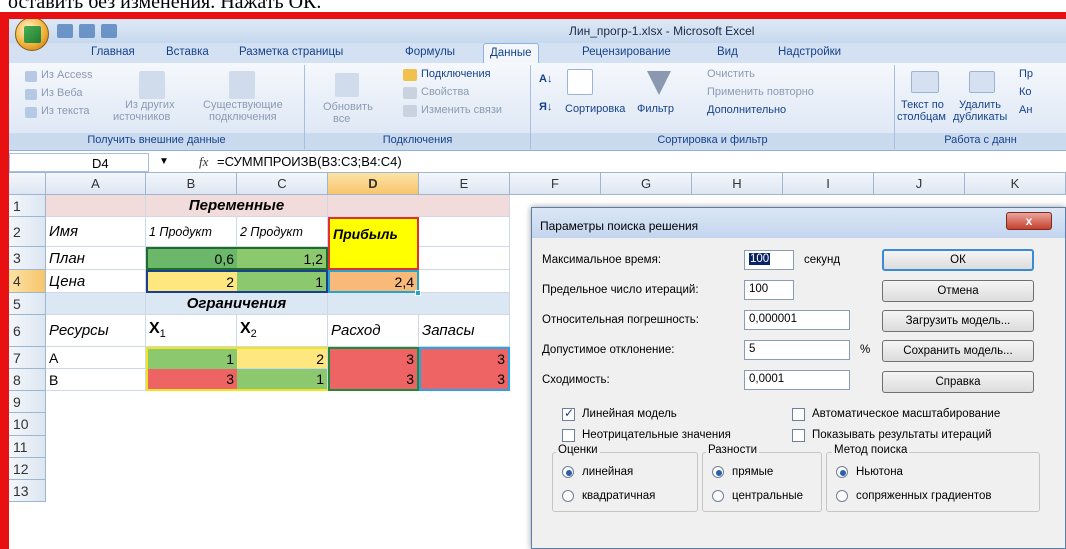 This screenshot has height=549, width=1066. I want to click on from-text-button: Из текста, so click(65, 111).